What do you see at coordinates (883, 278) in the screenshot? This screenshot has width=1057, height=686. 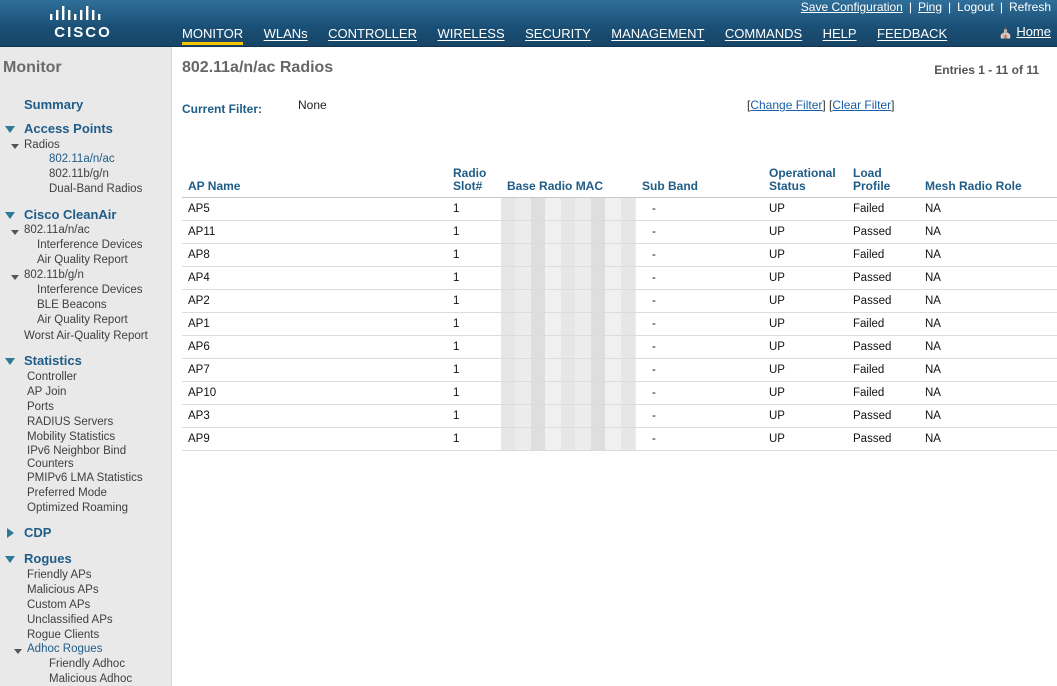 I see `load-profile-cell: Passed` at bounding box center [883, 278].